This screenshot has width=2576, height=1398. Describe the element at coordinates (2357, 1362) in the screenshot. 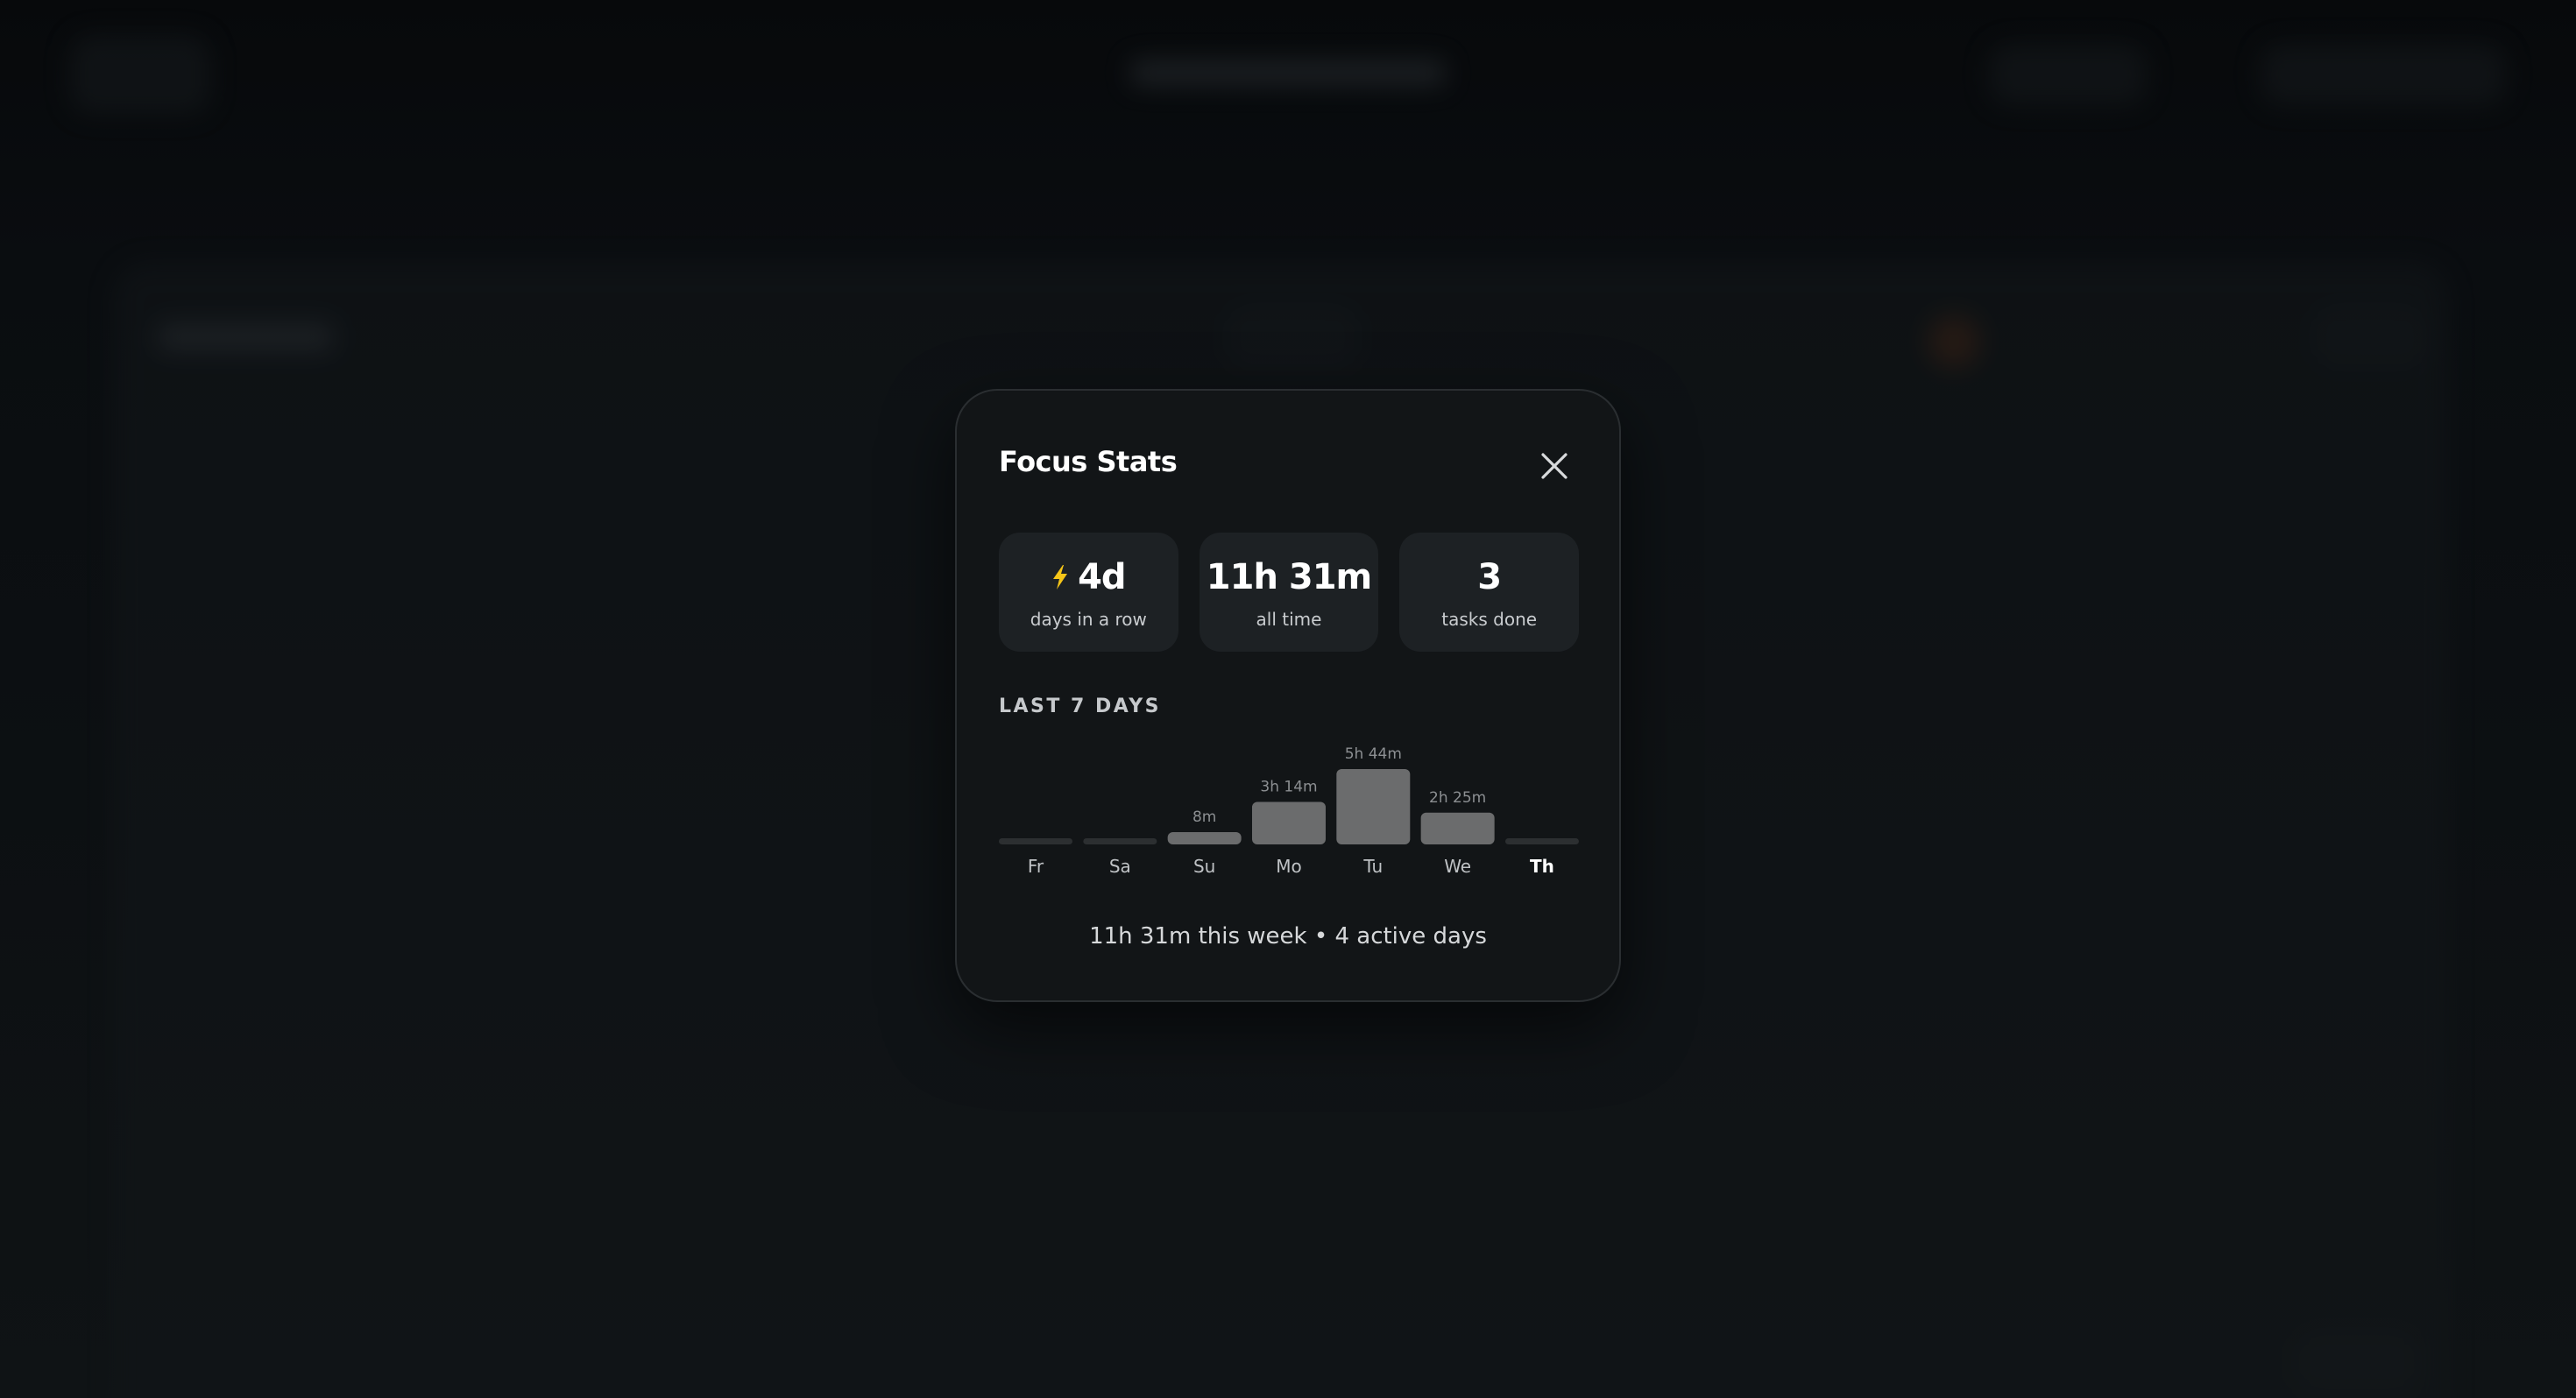

I see `background-footer-button` at that location.